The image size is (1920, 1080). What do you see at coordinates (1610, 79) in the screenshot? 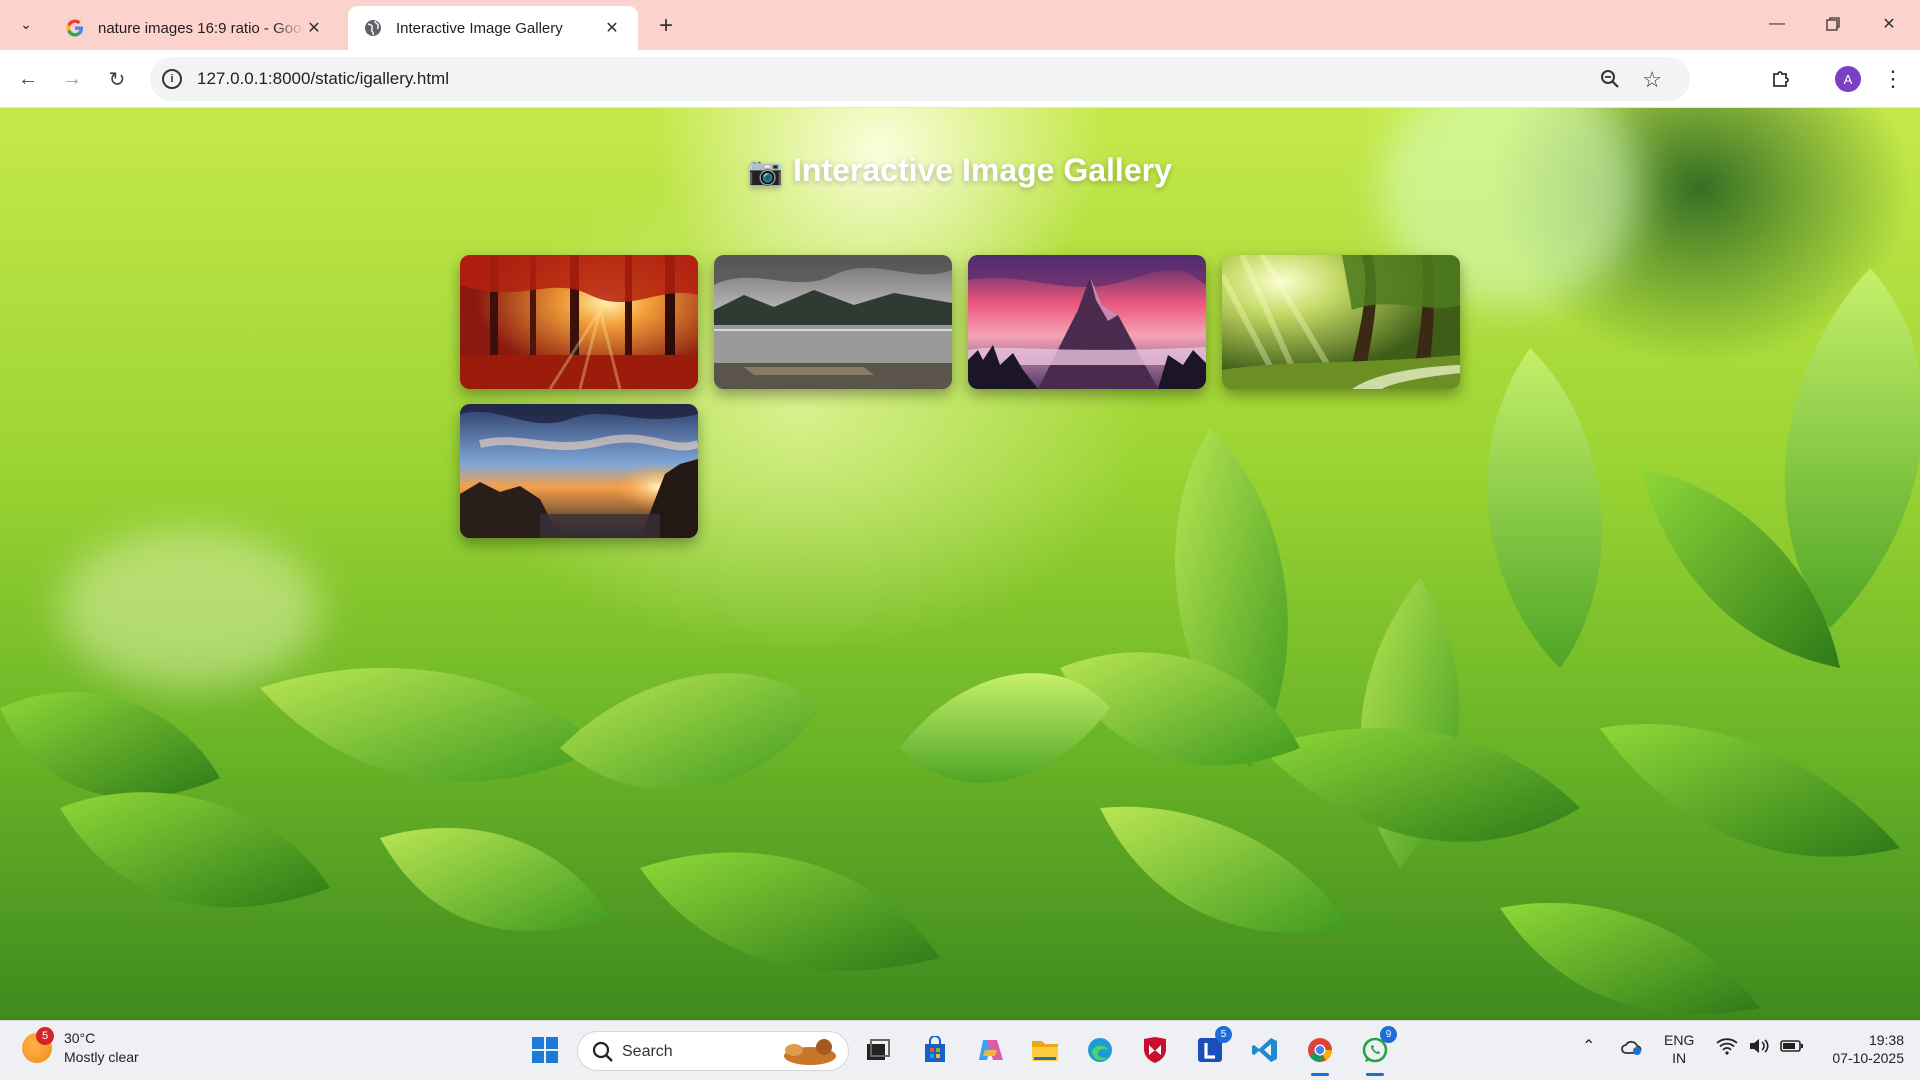
I see `zoom-icon` at bounding box center [1610, 79].